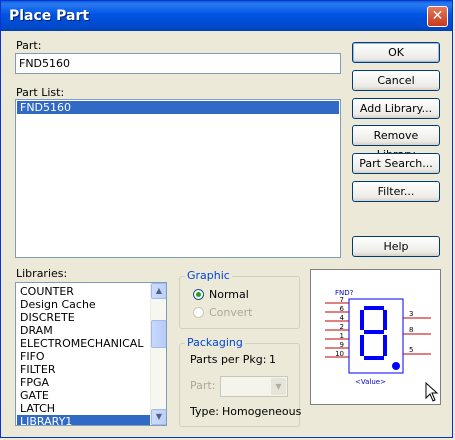 This screenshot has width=455, height=440. Describe the element at coordinates (203, 385) in the screenshot. I see `part-select-label: Part:` at that location.